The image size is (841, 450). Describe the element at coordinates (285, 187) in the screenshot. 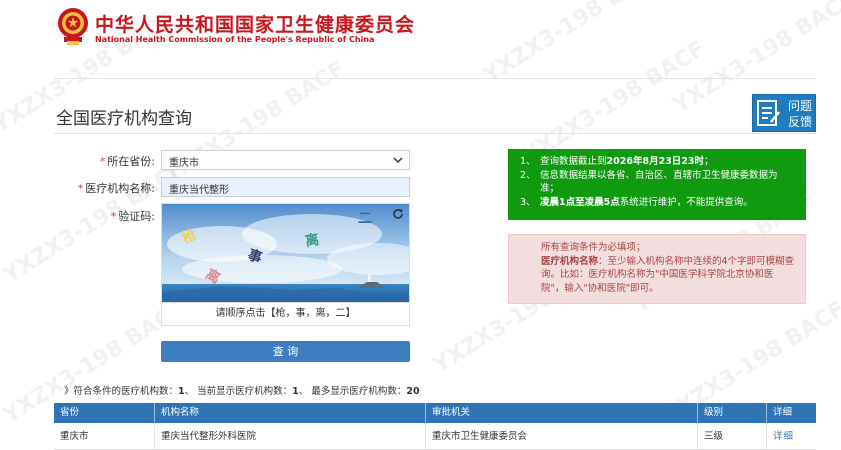

I see `institution-name-input: 重庆当代整形` at that location.